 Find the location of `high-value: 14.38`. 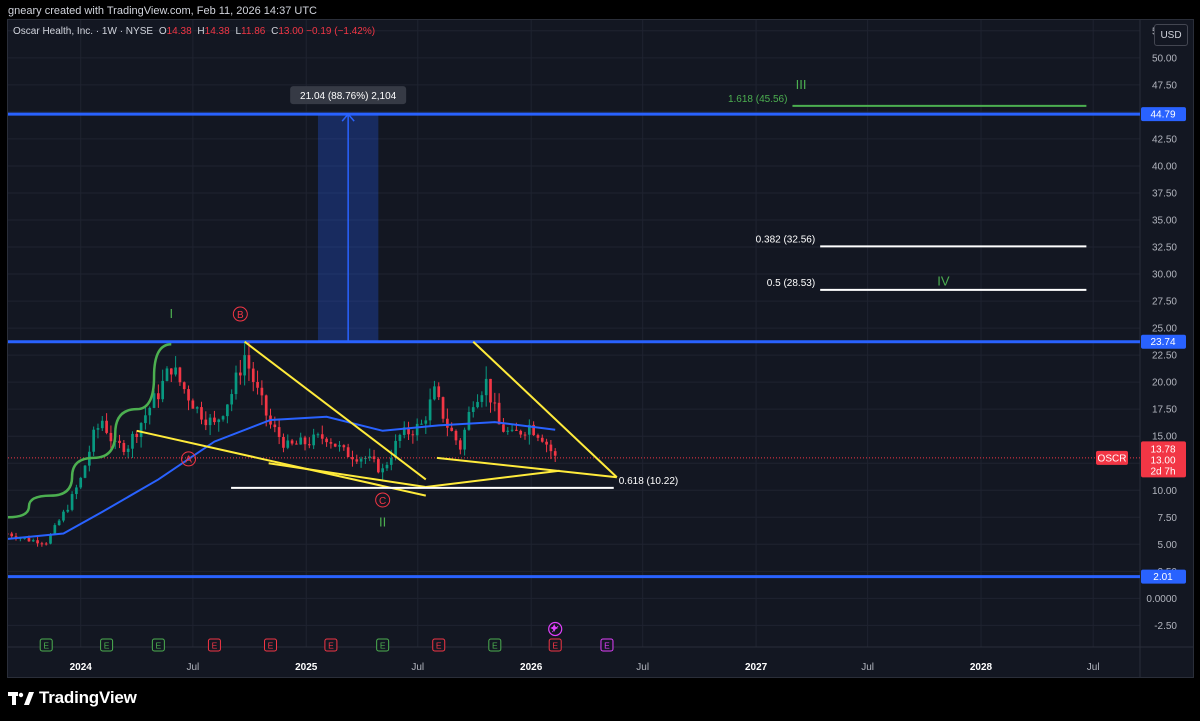

high-value: 14.38 is located at coordinates (217, 31).